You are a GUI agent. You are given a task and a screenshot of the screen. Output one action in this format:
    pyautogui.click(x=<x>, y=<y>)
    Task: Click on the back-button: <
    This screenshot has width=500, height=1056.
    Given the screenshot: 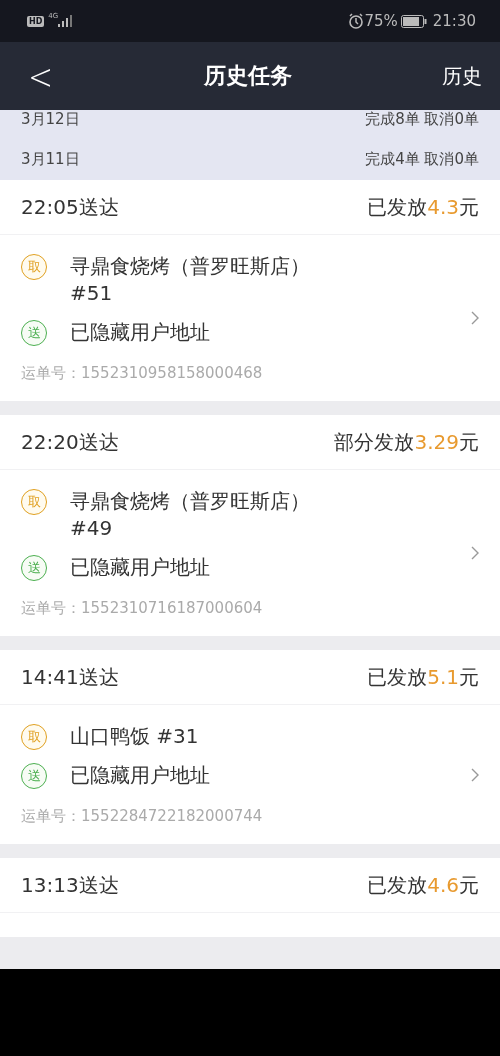 What is the action you would take?
    pyautogui.click(x=41, y=76)
    